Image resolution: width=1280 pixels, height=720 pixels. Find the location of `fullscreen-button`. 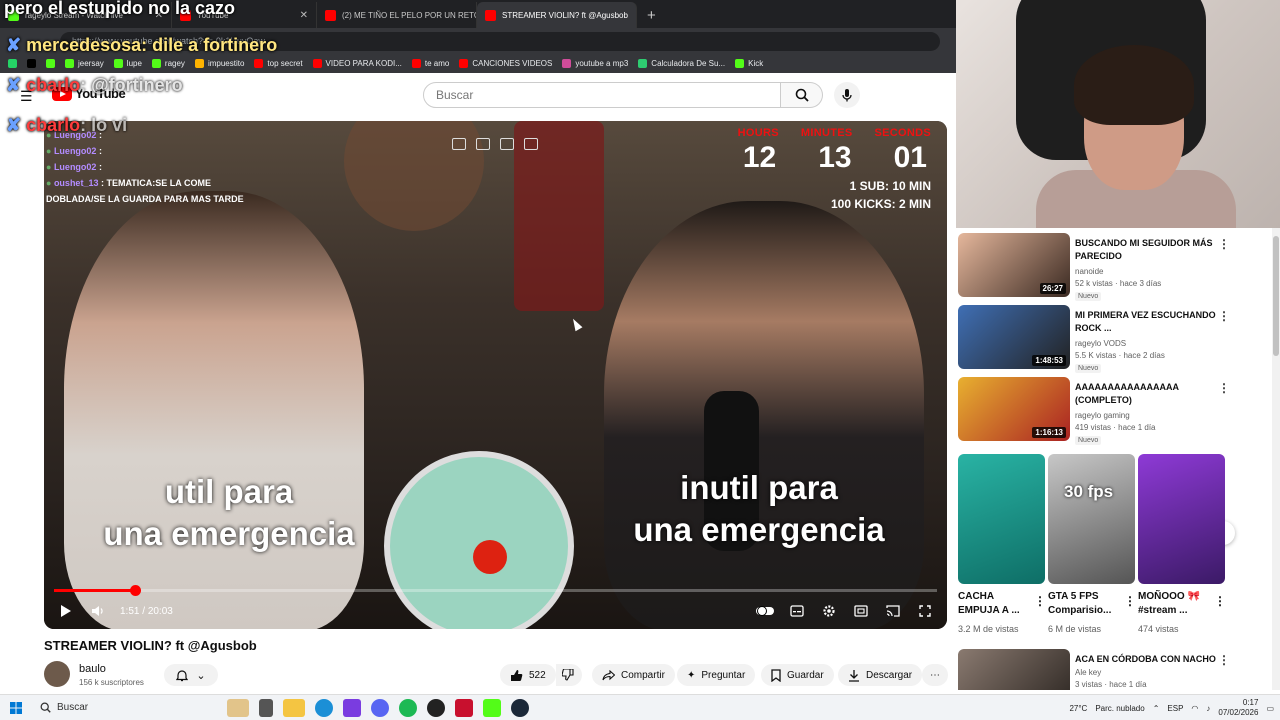

fullscreen-button is located at coordinates (925, 611).